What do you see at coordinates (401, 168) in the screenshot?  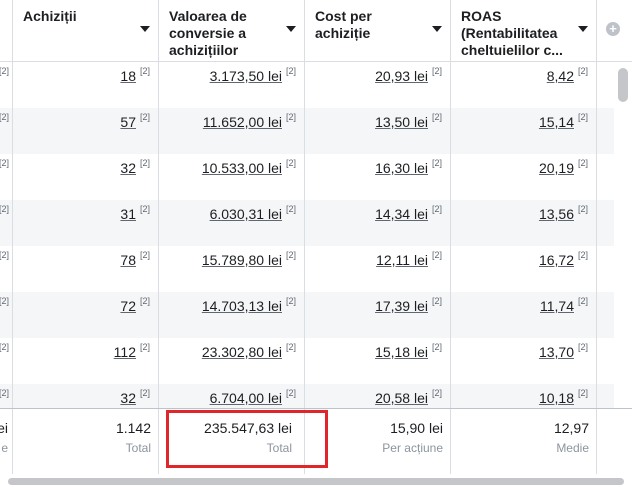 I see `cell-value-link: 16,30 lei` at bounding box center [401, 168].